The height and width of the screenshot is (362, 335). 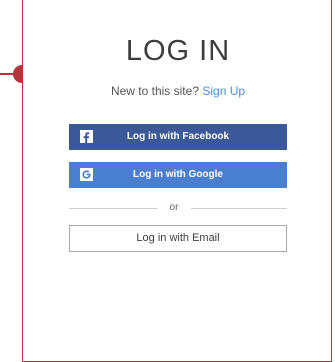 I want to click on divider-line-left, so click(x=113, y=208).